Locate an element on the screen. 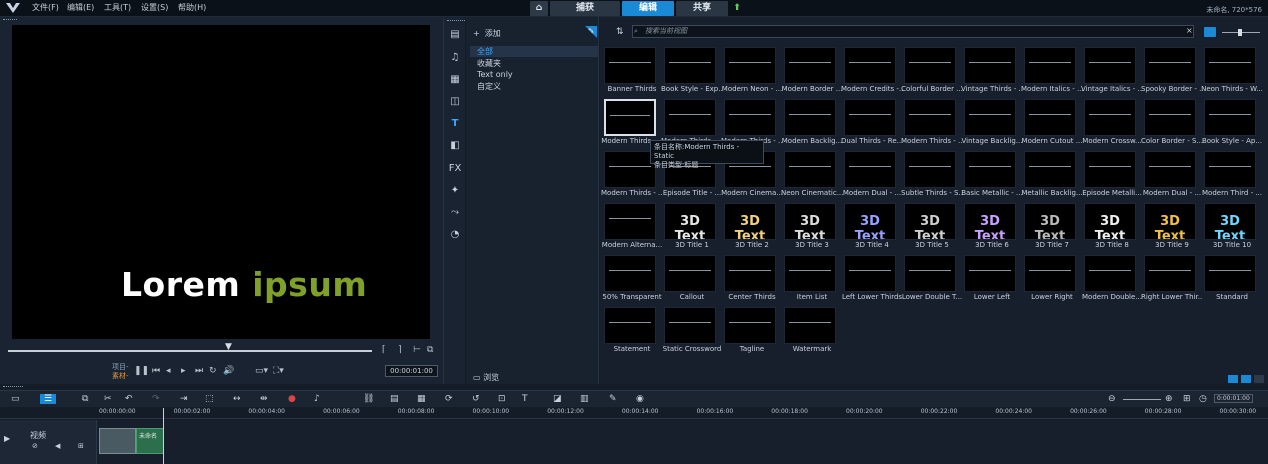  mask-icon: ◪ is located at coordinates (557, 399).